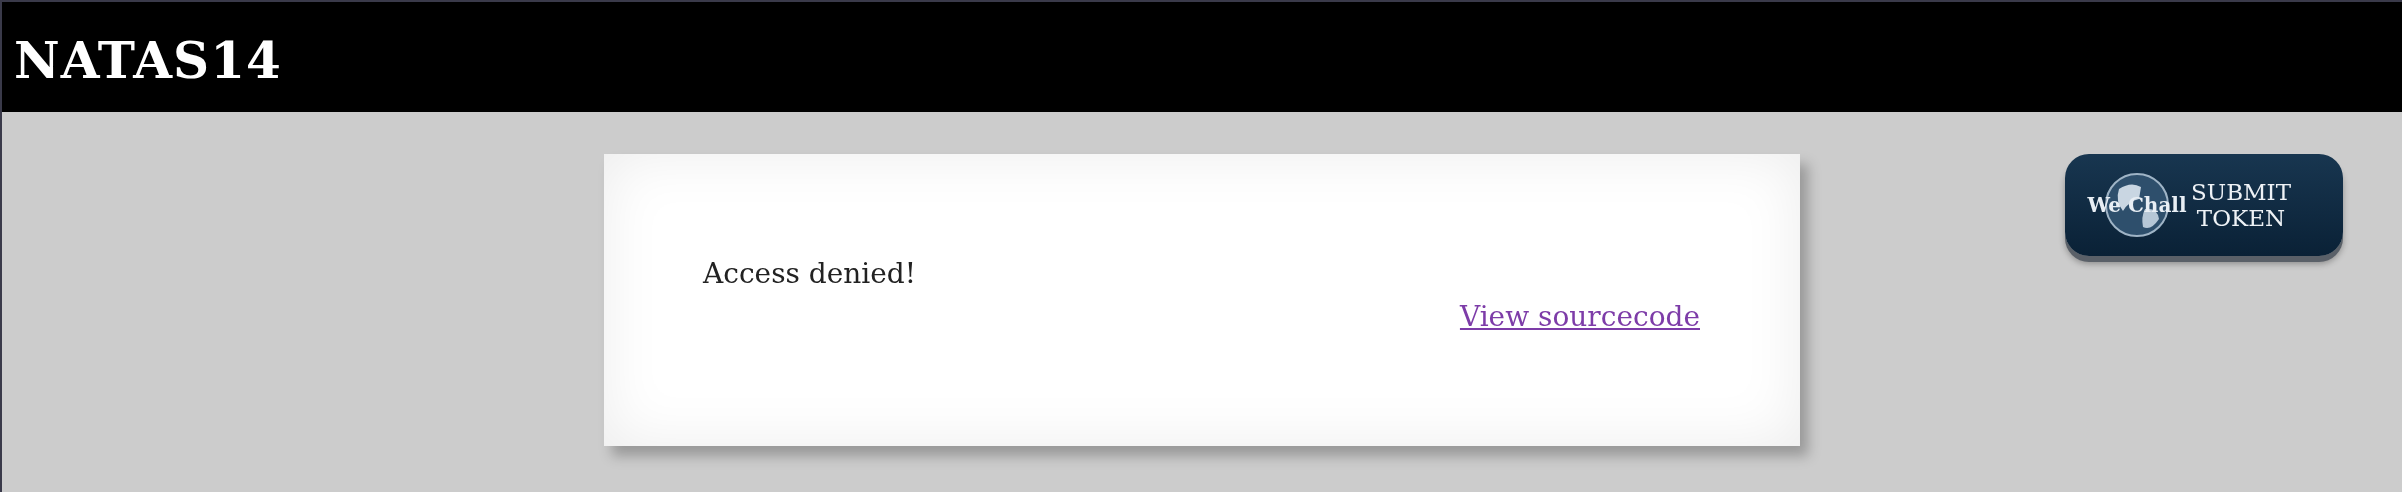  What do you see at coordinates (148, 59) in the screenshot?
I see `page-title: NATAS14` at bounding box center [148, 59].